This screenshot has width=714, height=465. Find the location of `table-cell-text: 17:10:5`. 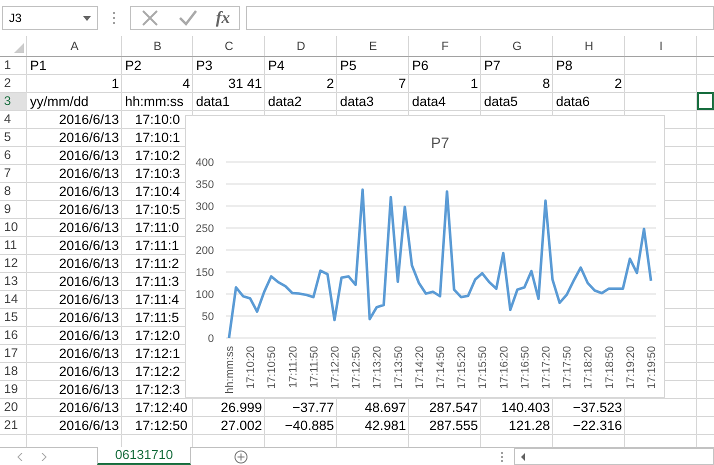

table-cell-text: 17:10:5 is located at coordinates (158, 209).